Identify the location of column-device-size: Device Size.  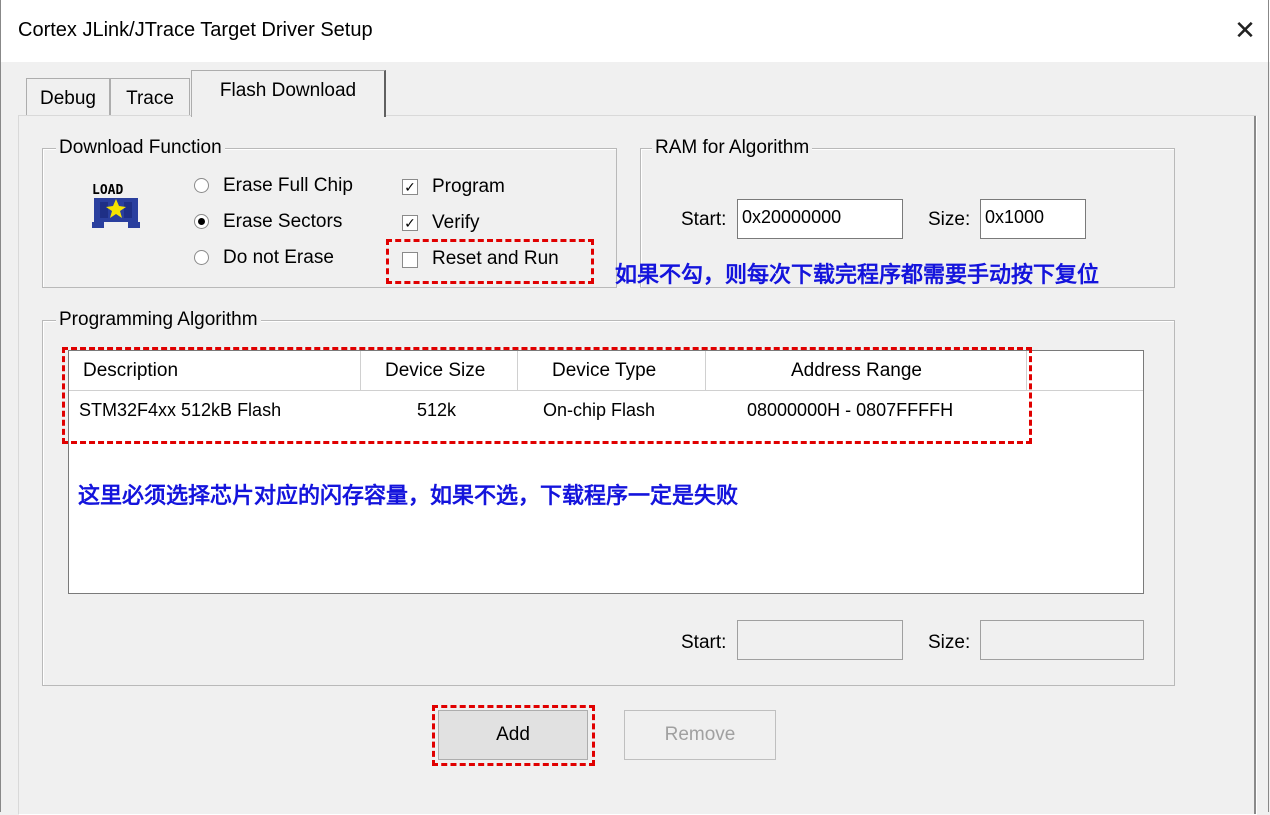
(439, 371).